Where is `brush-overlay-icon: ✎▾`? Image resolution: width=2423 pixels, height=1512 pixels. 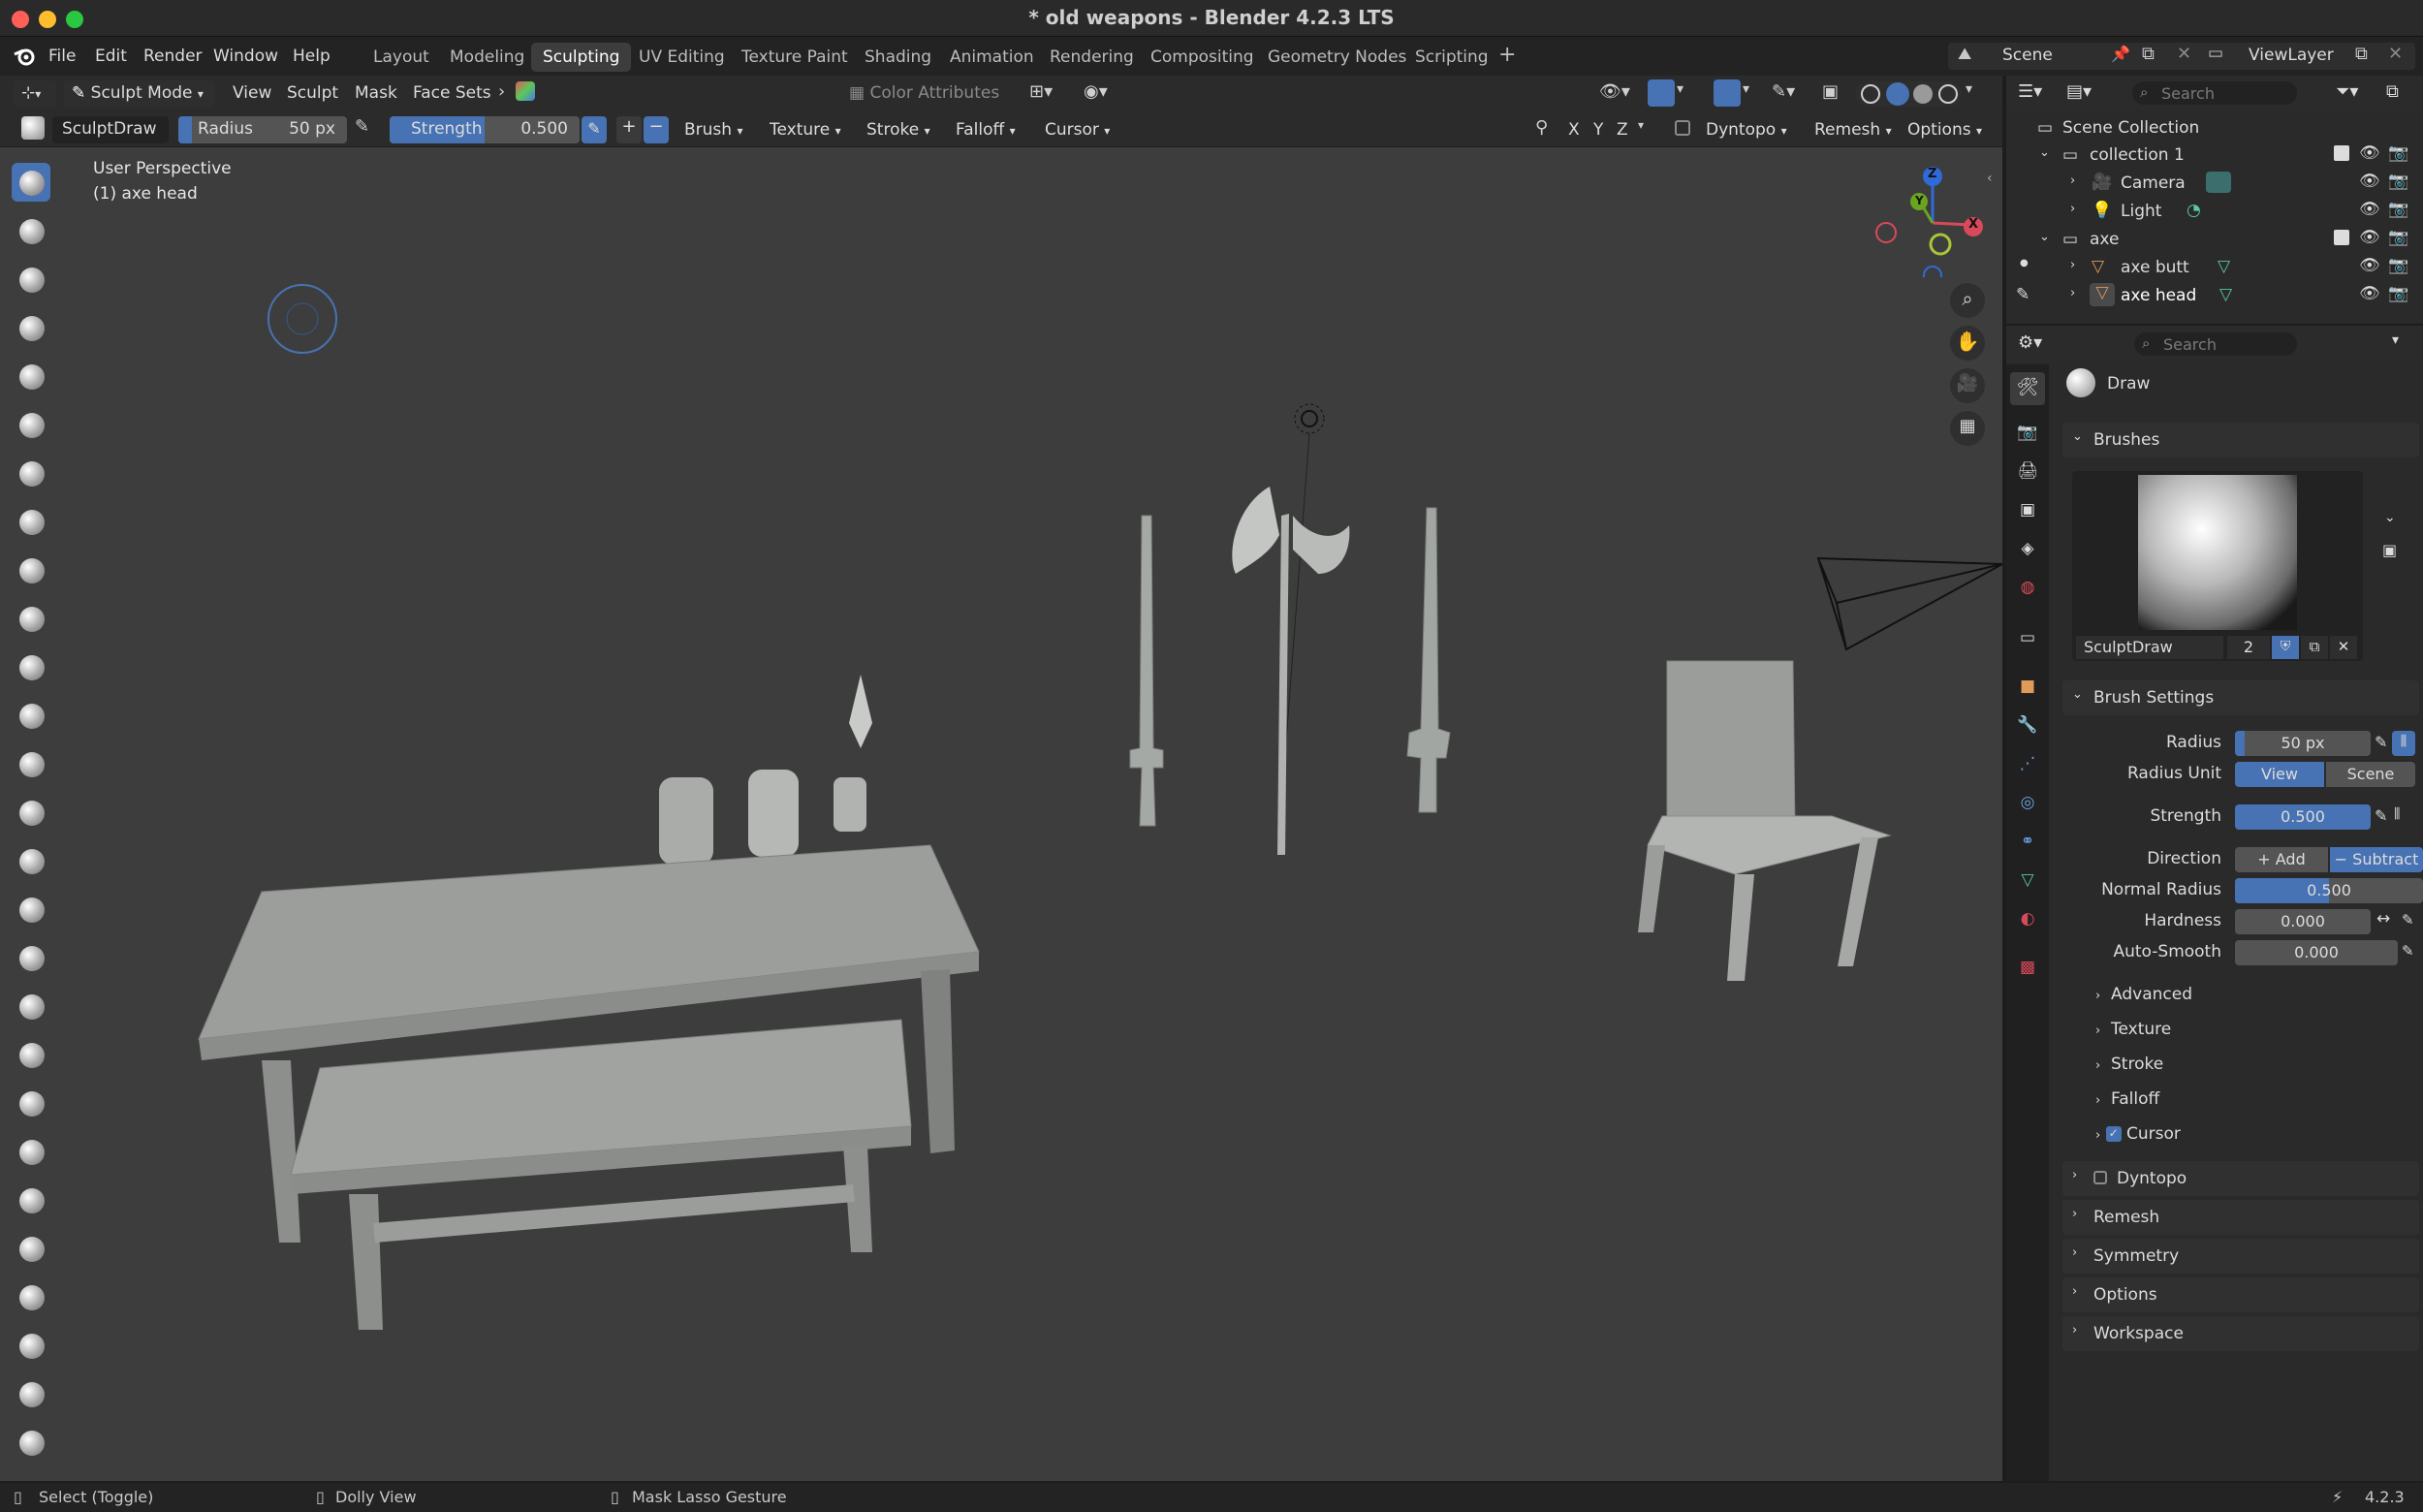
brush-overlay-icon: ✎▾ is located at coordinates (1783, 91).